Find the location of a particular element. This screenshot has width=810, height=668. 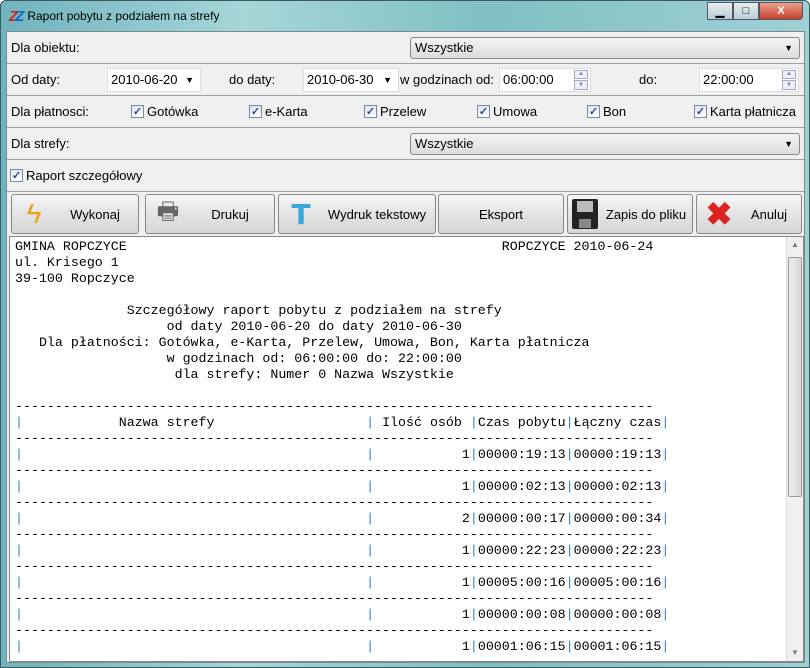

hours-from-spinner: ▲ ▼ is located at coordinates (581, 79).